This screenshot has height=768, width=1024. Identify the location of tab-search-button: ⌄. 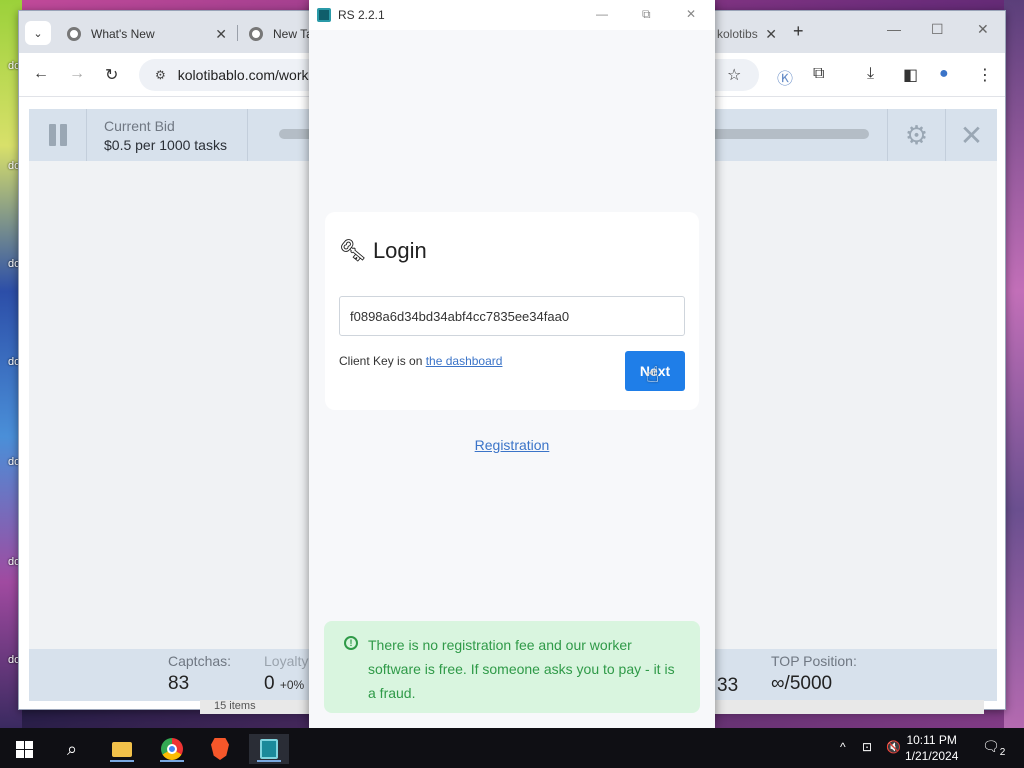
(38, 33).